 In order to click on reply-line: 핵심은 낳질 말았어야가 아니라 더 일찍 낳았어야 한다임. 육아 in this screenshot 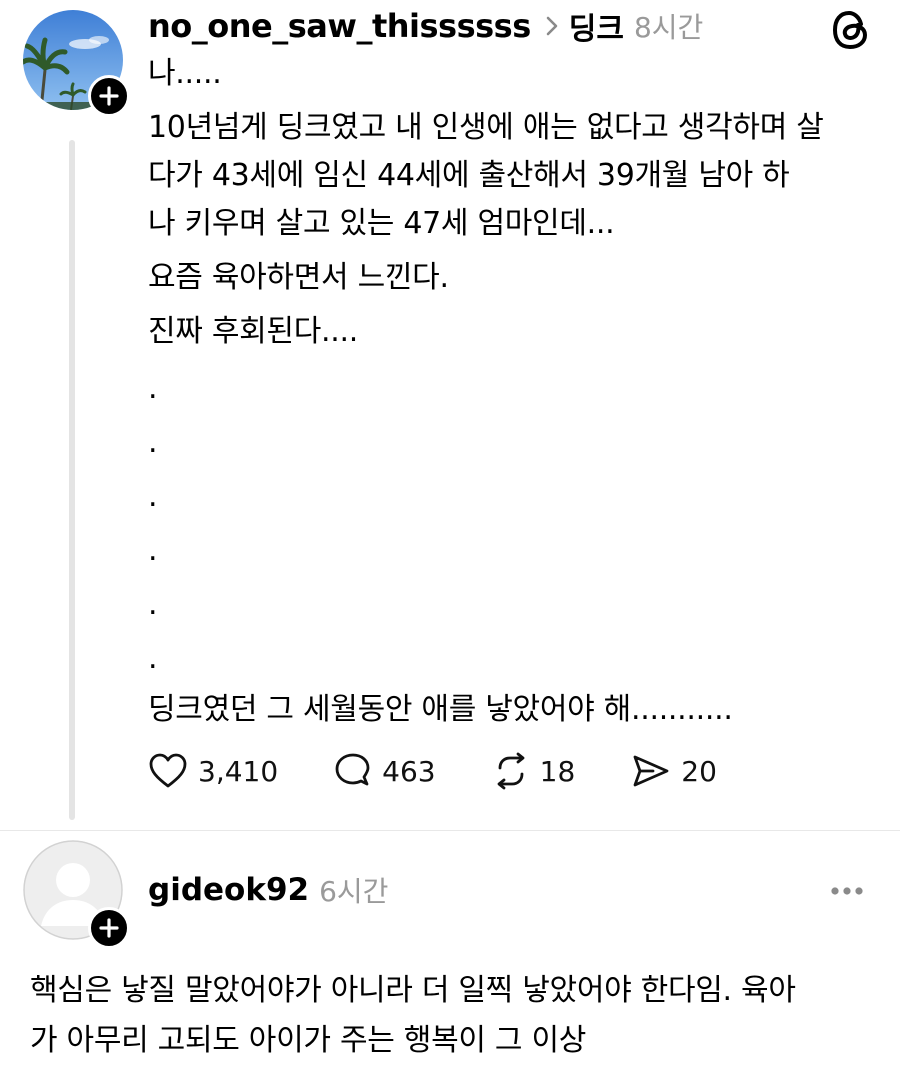, I will do `click(413, 990)`.